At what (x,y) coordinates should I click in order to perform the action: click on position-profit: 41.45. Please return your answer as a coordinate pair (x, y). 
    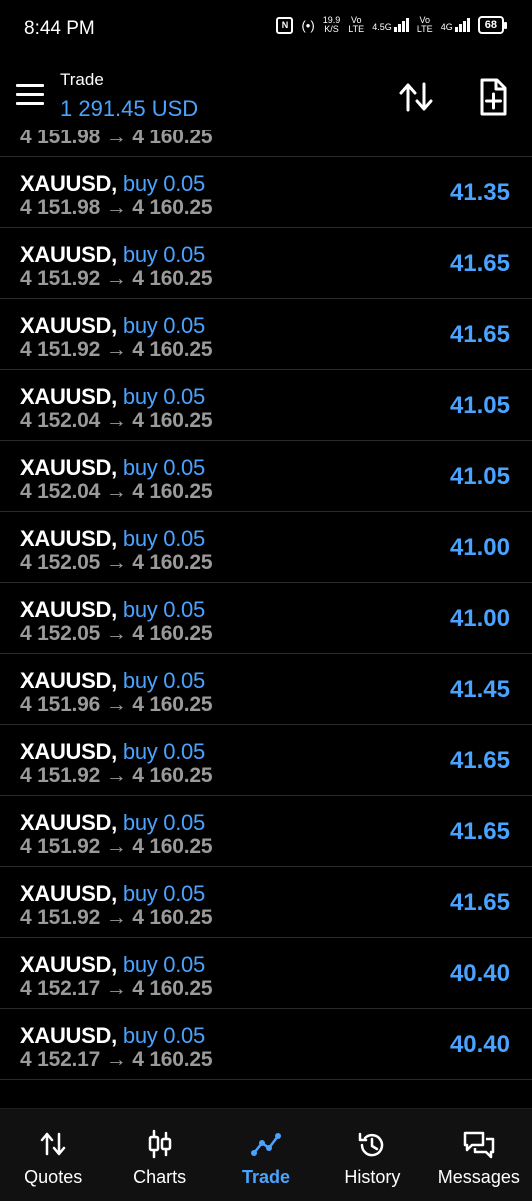
    Looking at the image, I should click on (479, 689).